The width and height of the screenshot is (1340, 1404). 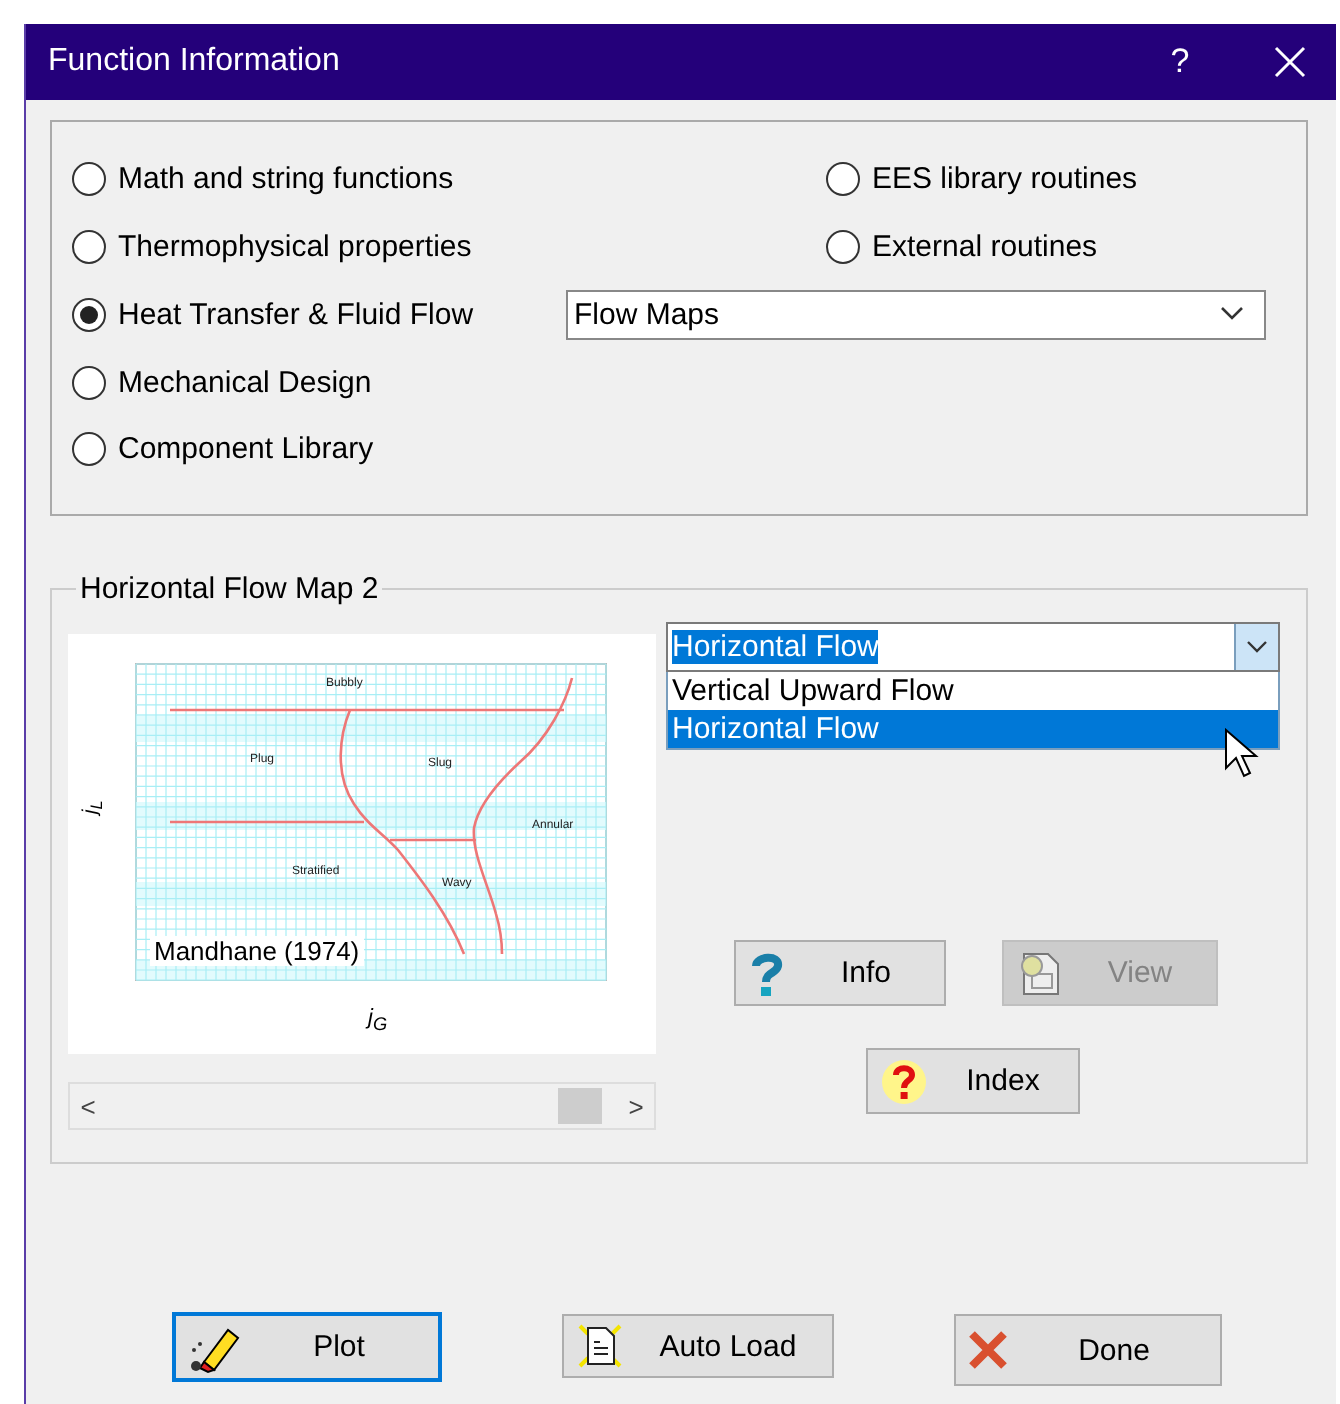 I want to click on scroll-thumb, so click(x=580, y=1106).